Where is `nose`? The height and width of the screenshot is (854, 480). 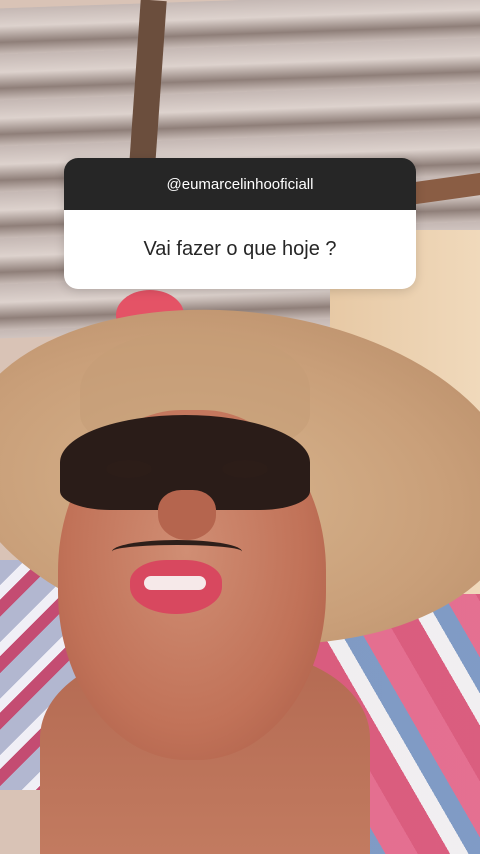 nose is located at coordinates (187, 515).